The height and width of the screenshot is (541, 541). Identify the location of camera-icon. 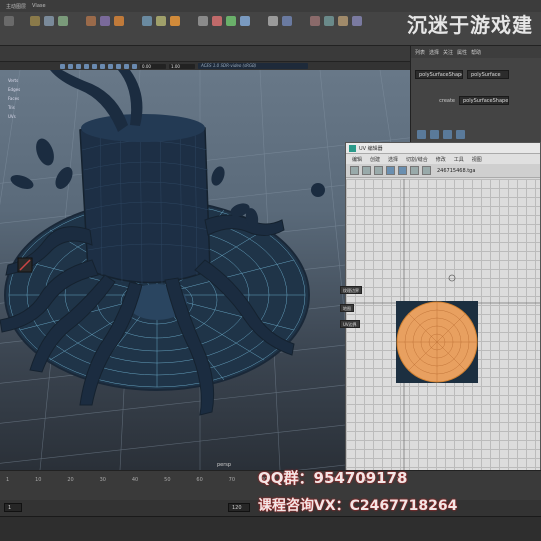
(273, 21).